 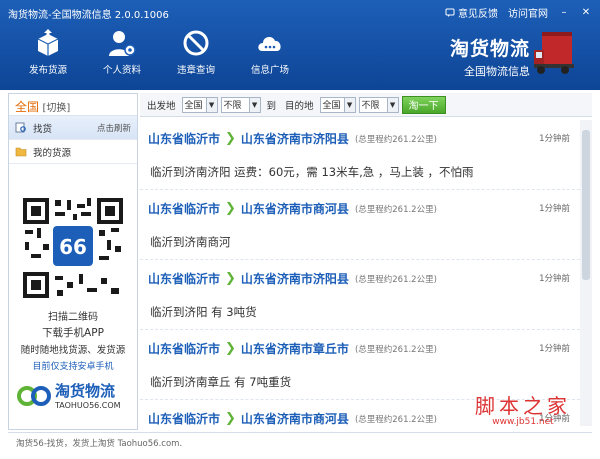 I want to click on minimize-icon: –, so click(x=564, y=12).